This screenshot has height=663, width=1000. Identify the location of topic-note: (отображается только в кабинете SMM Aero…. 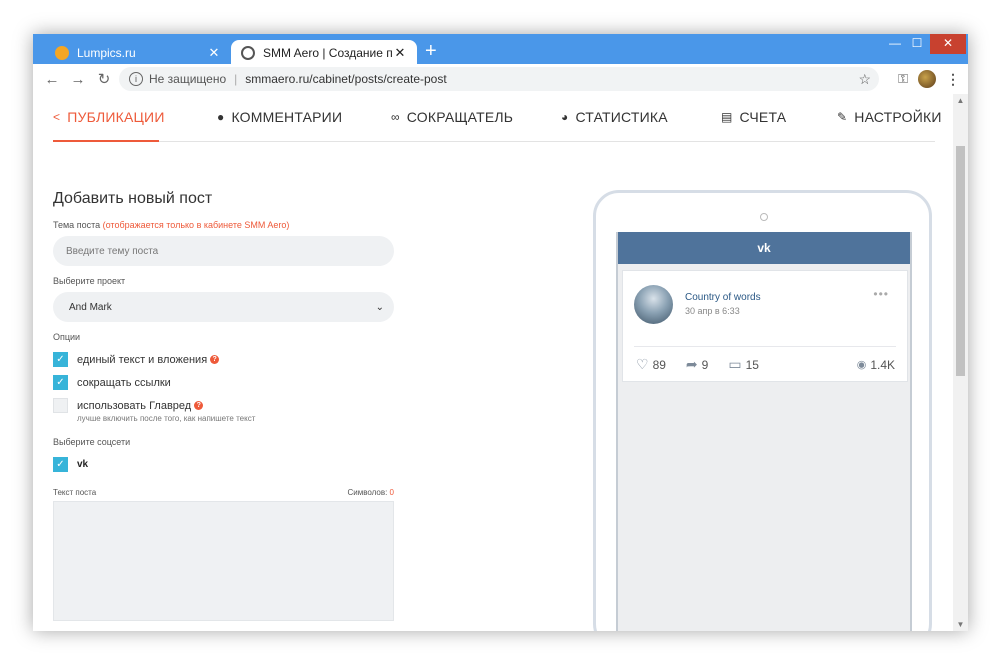
(196, 225).